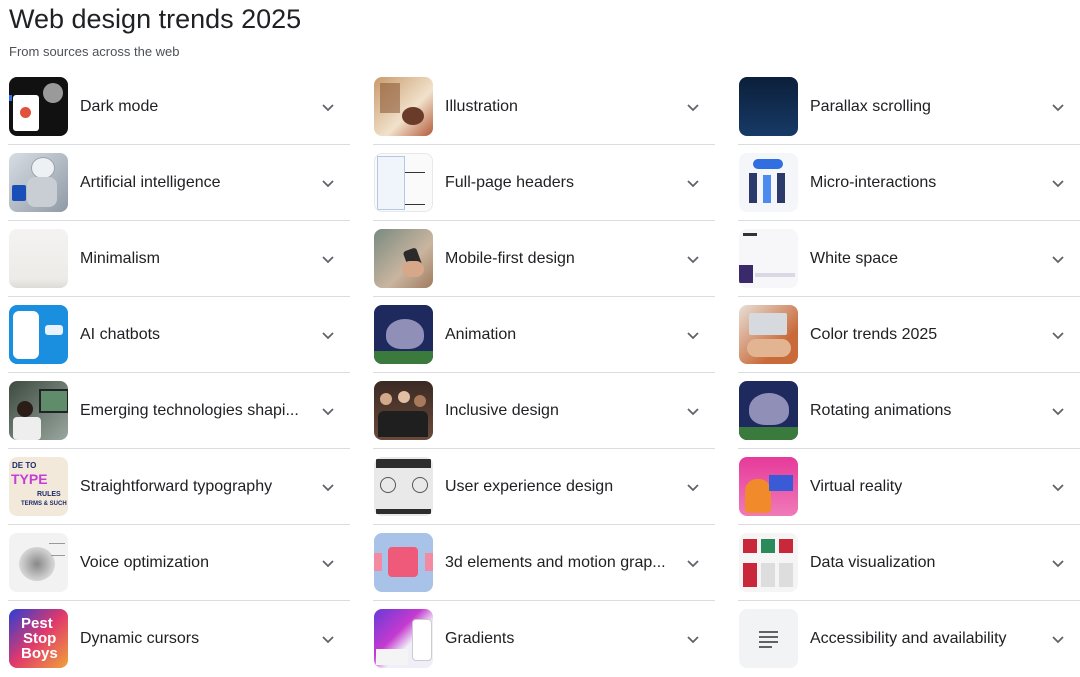  I want to click on workspace-thumbnail, so click(38, 410).